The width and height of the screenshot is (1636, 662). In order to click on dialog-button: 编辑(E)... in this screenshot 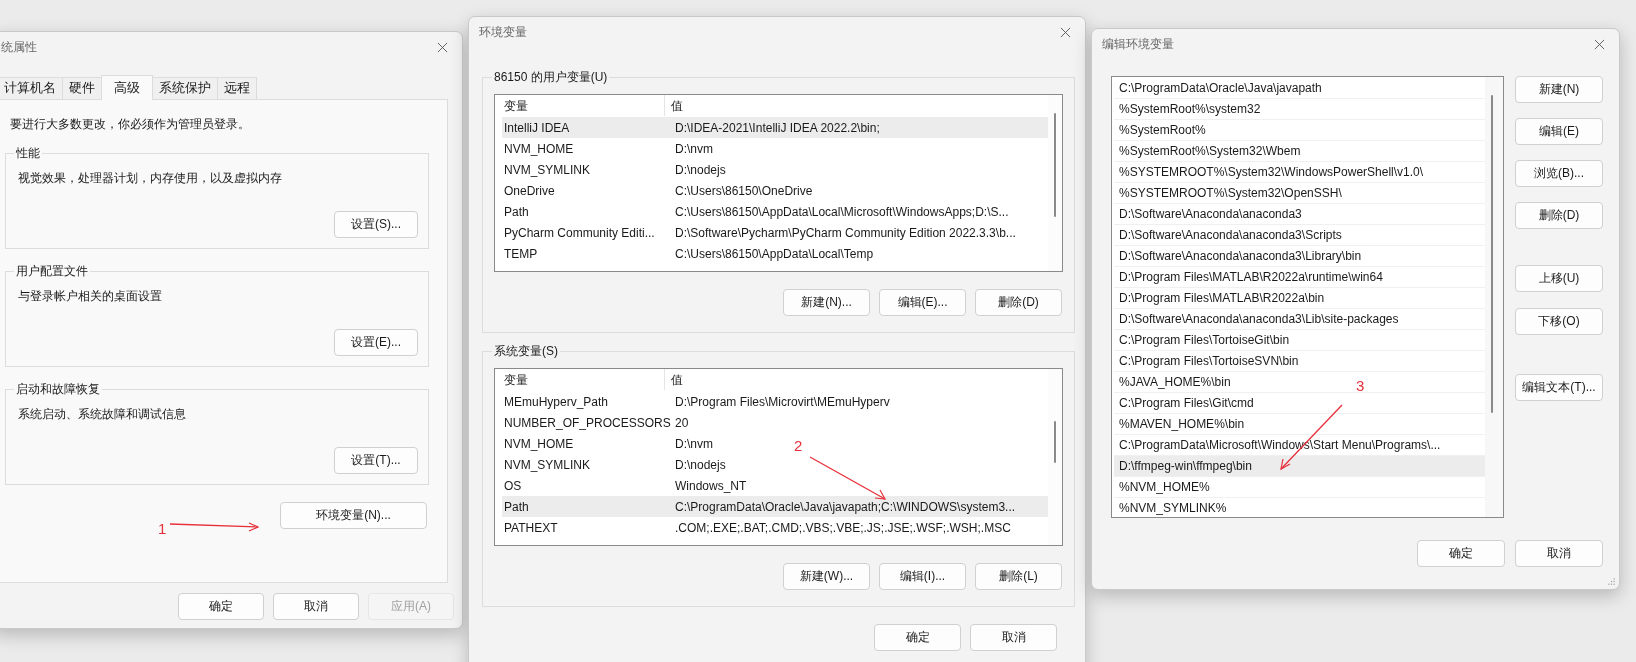, I will do `click(922, 302)`.